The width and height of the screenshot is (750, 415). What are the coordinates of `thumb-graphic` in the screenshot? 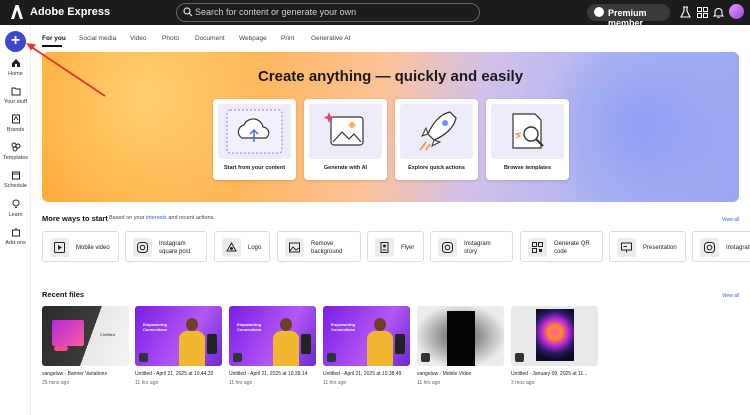 It's located at (61, 348).